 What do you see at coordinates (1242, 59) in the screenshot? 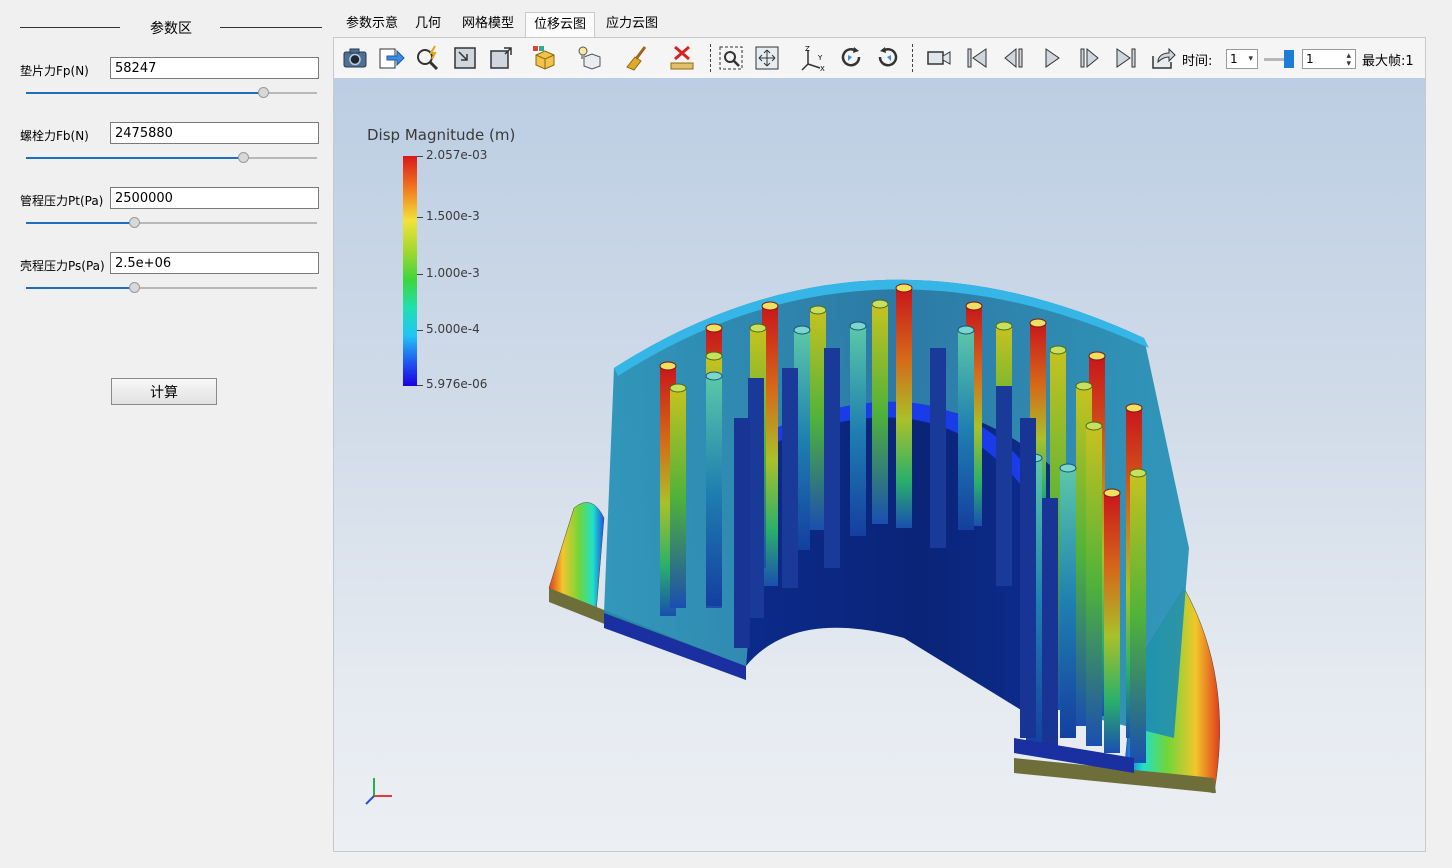
I see `time-select: 1 ▾` at bounding box center [1242, 59].